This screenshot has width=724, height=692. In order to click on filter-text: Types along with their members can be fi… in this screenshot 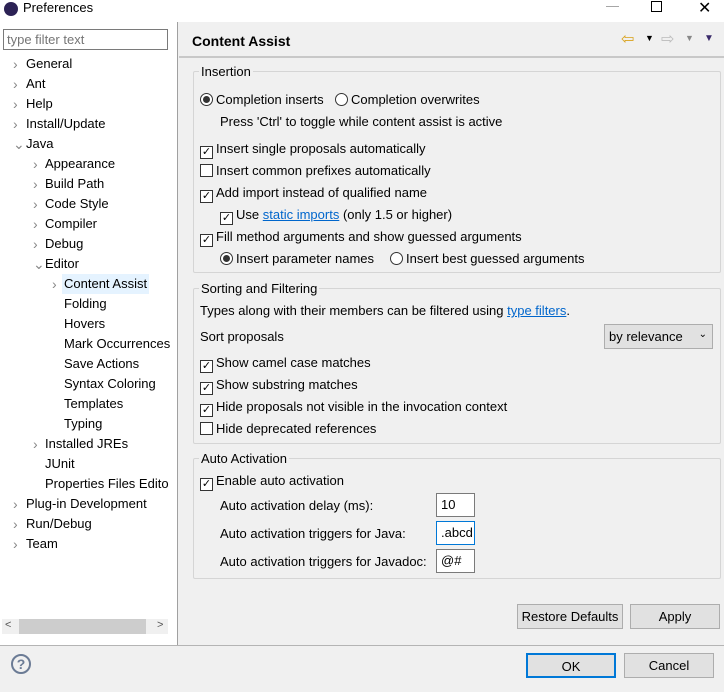, I will do `click(385, 310)`.